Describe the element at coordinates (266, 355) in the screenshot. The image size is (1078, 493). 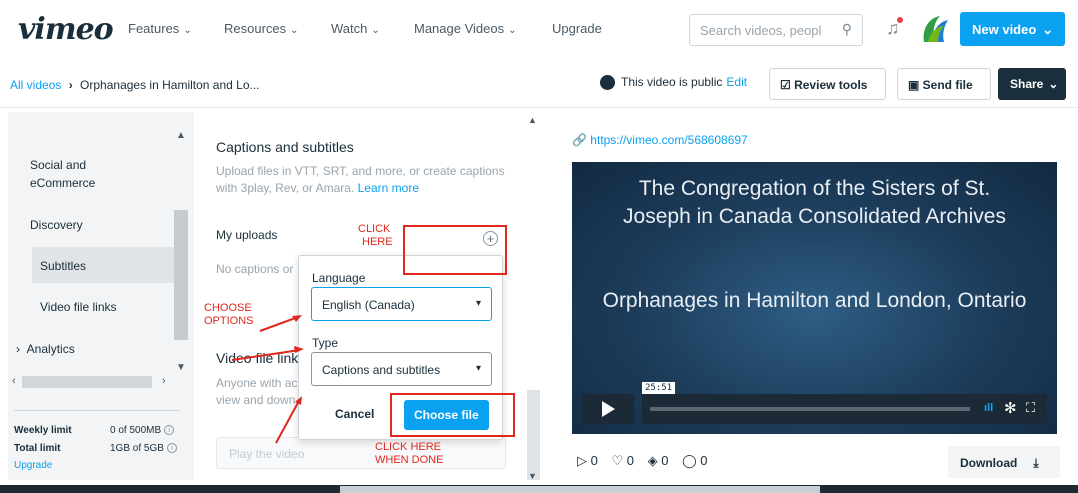
I see `arrow-to-type` at that location.